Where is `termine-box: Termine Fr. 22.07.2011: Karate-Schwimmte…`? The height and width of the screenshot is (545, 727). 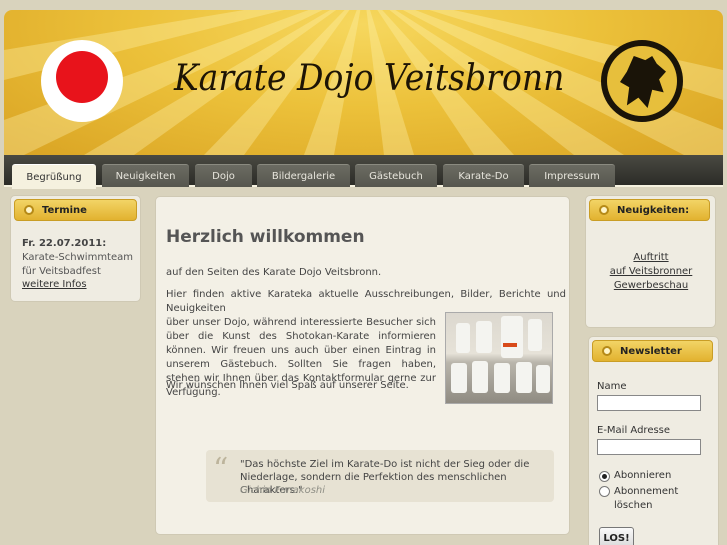 termine-box: Termine Fr. 22.07.2011: Karate-Schwimmte… is located at coordinates (75, 248).